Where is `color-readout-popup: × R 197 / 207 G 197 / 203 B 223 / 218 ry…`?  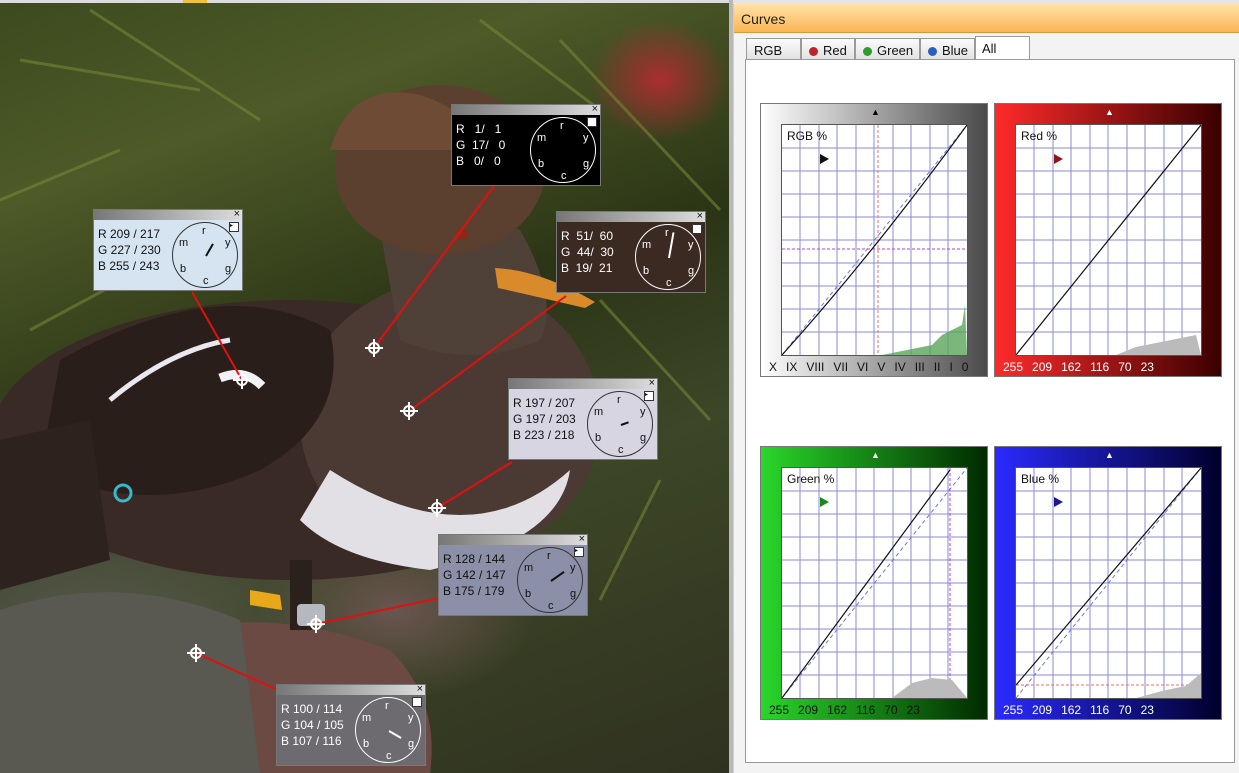 color-readout-popup: × R 197 / 207 G 197 / 203 B 223 / 218 ry… is located at coordinates (583, 418).